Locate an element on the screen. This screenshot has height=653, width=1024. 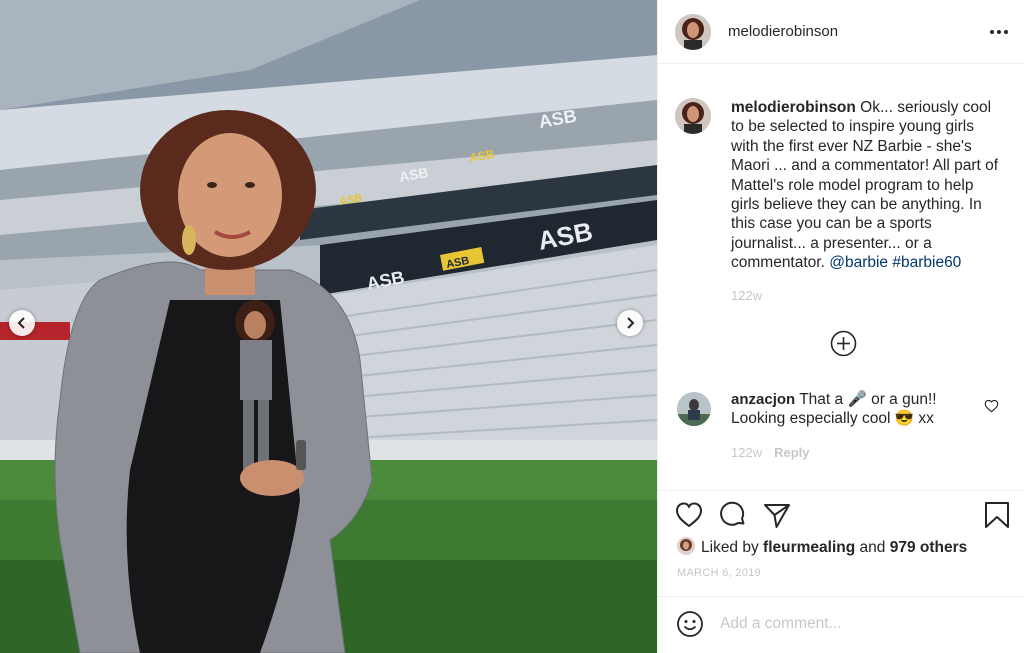
action-bar is located at coordinates (841, 515).